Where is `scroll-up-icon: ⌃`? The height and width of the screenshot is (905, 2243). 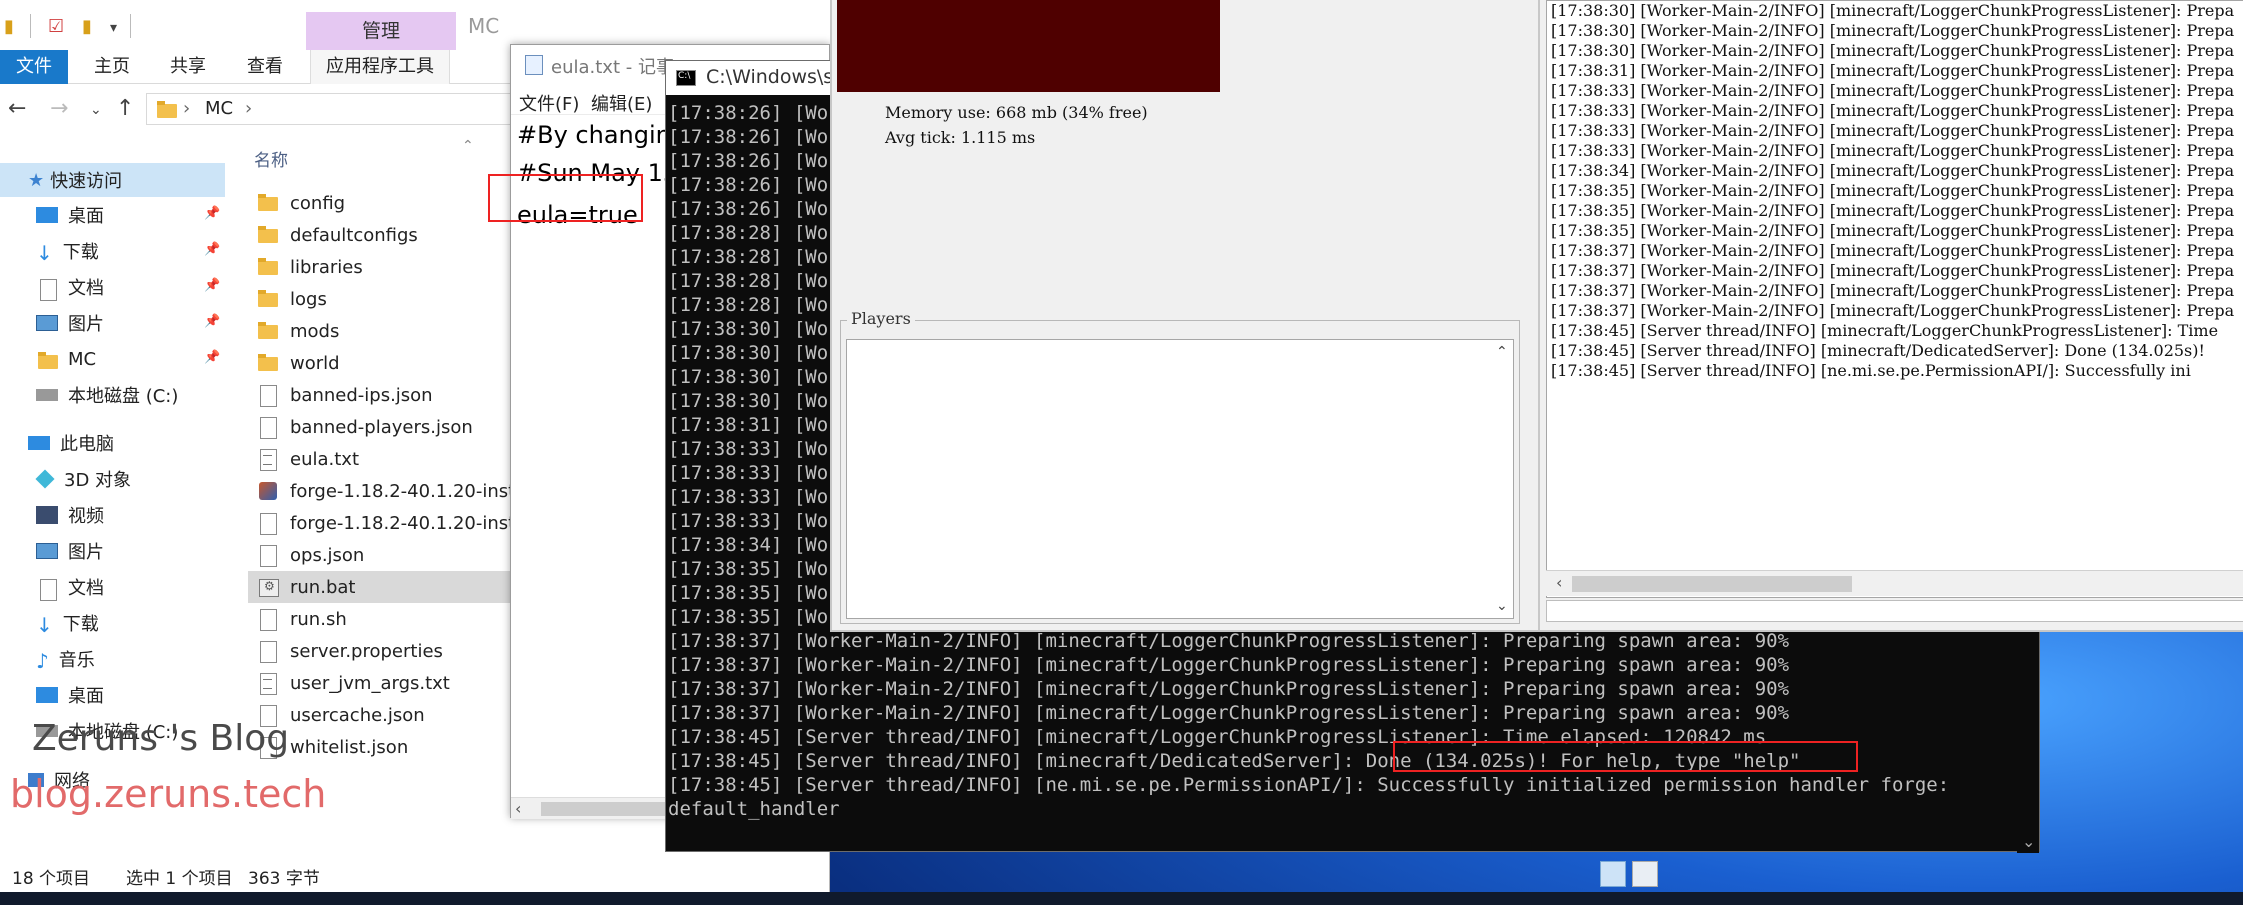 scroll-up-icon: ⌃ is located at coordinates (1502, 352).